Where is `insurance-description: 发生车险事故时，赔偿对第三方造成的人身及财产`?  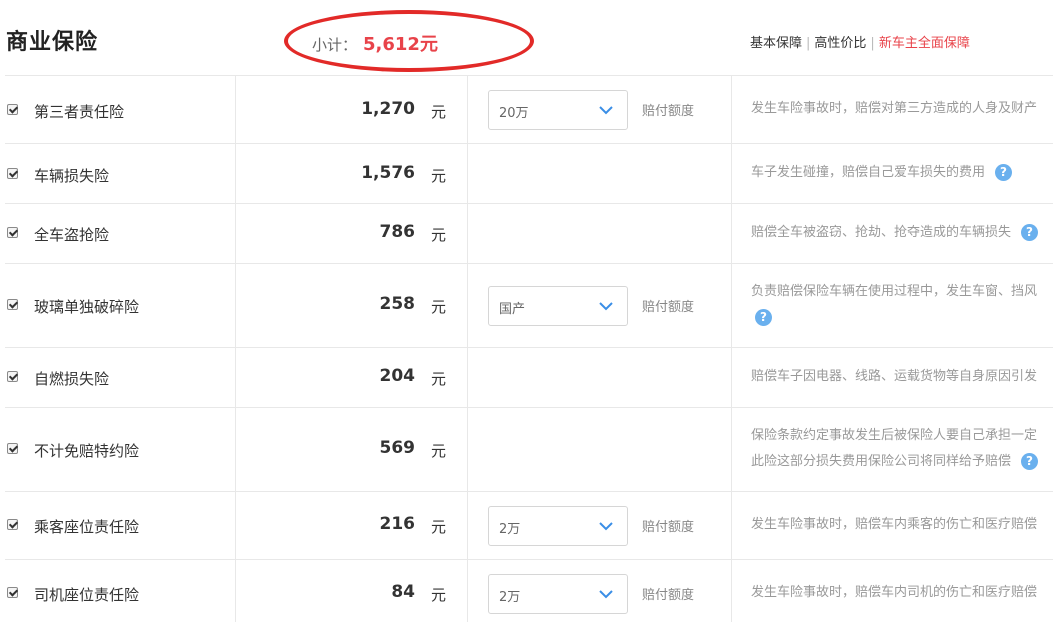
insurance-description: 发生车险事故时，赔偿对第三方造成的人身及财产 is located at coordinates (902, 109).